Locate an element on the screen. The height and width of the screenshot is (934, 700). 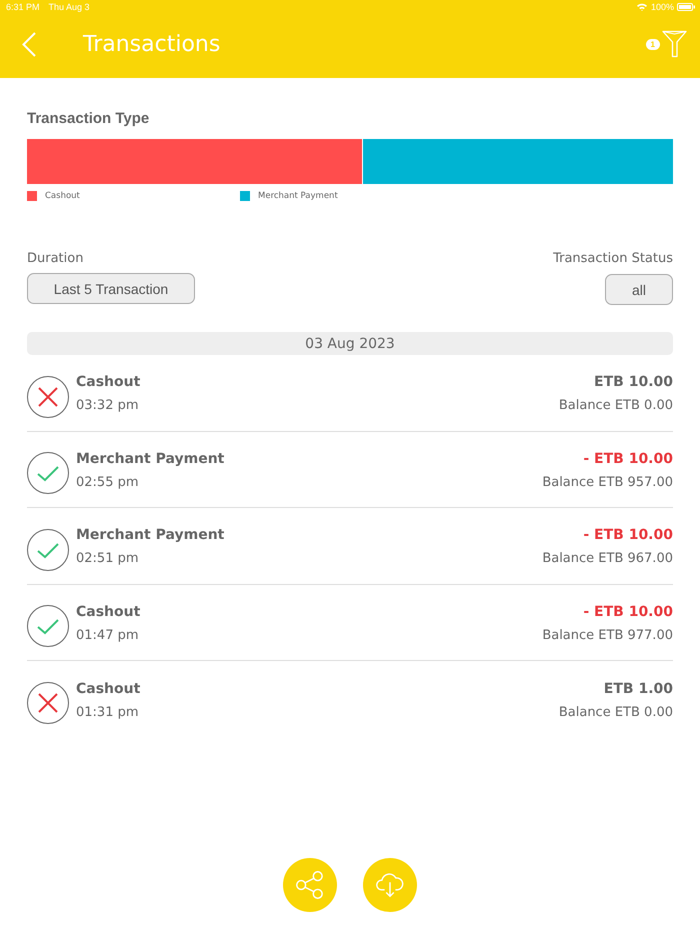
back-icon is located at coordinates (29, 44).